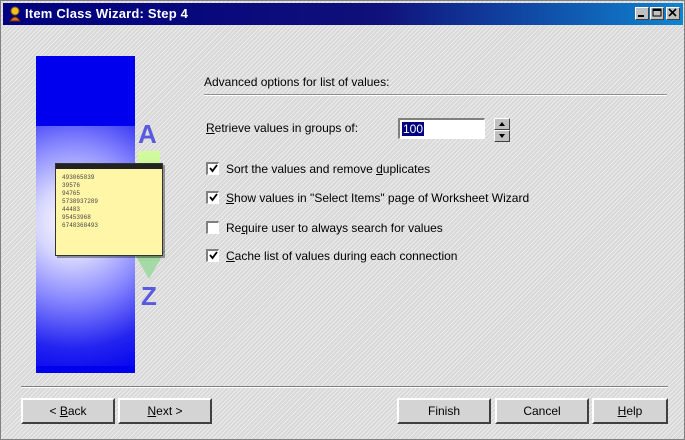  What do you see at coordinates (80, 225) in the screenshot?
I see `card-number: 6748368493` at bounding box center [80, 225].